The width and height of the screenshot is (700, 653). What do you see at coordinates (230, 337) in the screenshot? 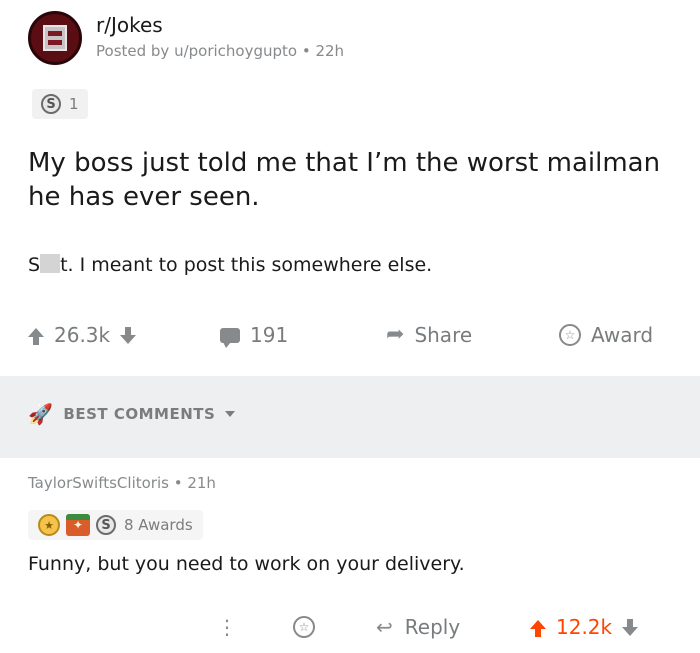
I see `comment-icon` at bounding box center [230, 337].